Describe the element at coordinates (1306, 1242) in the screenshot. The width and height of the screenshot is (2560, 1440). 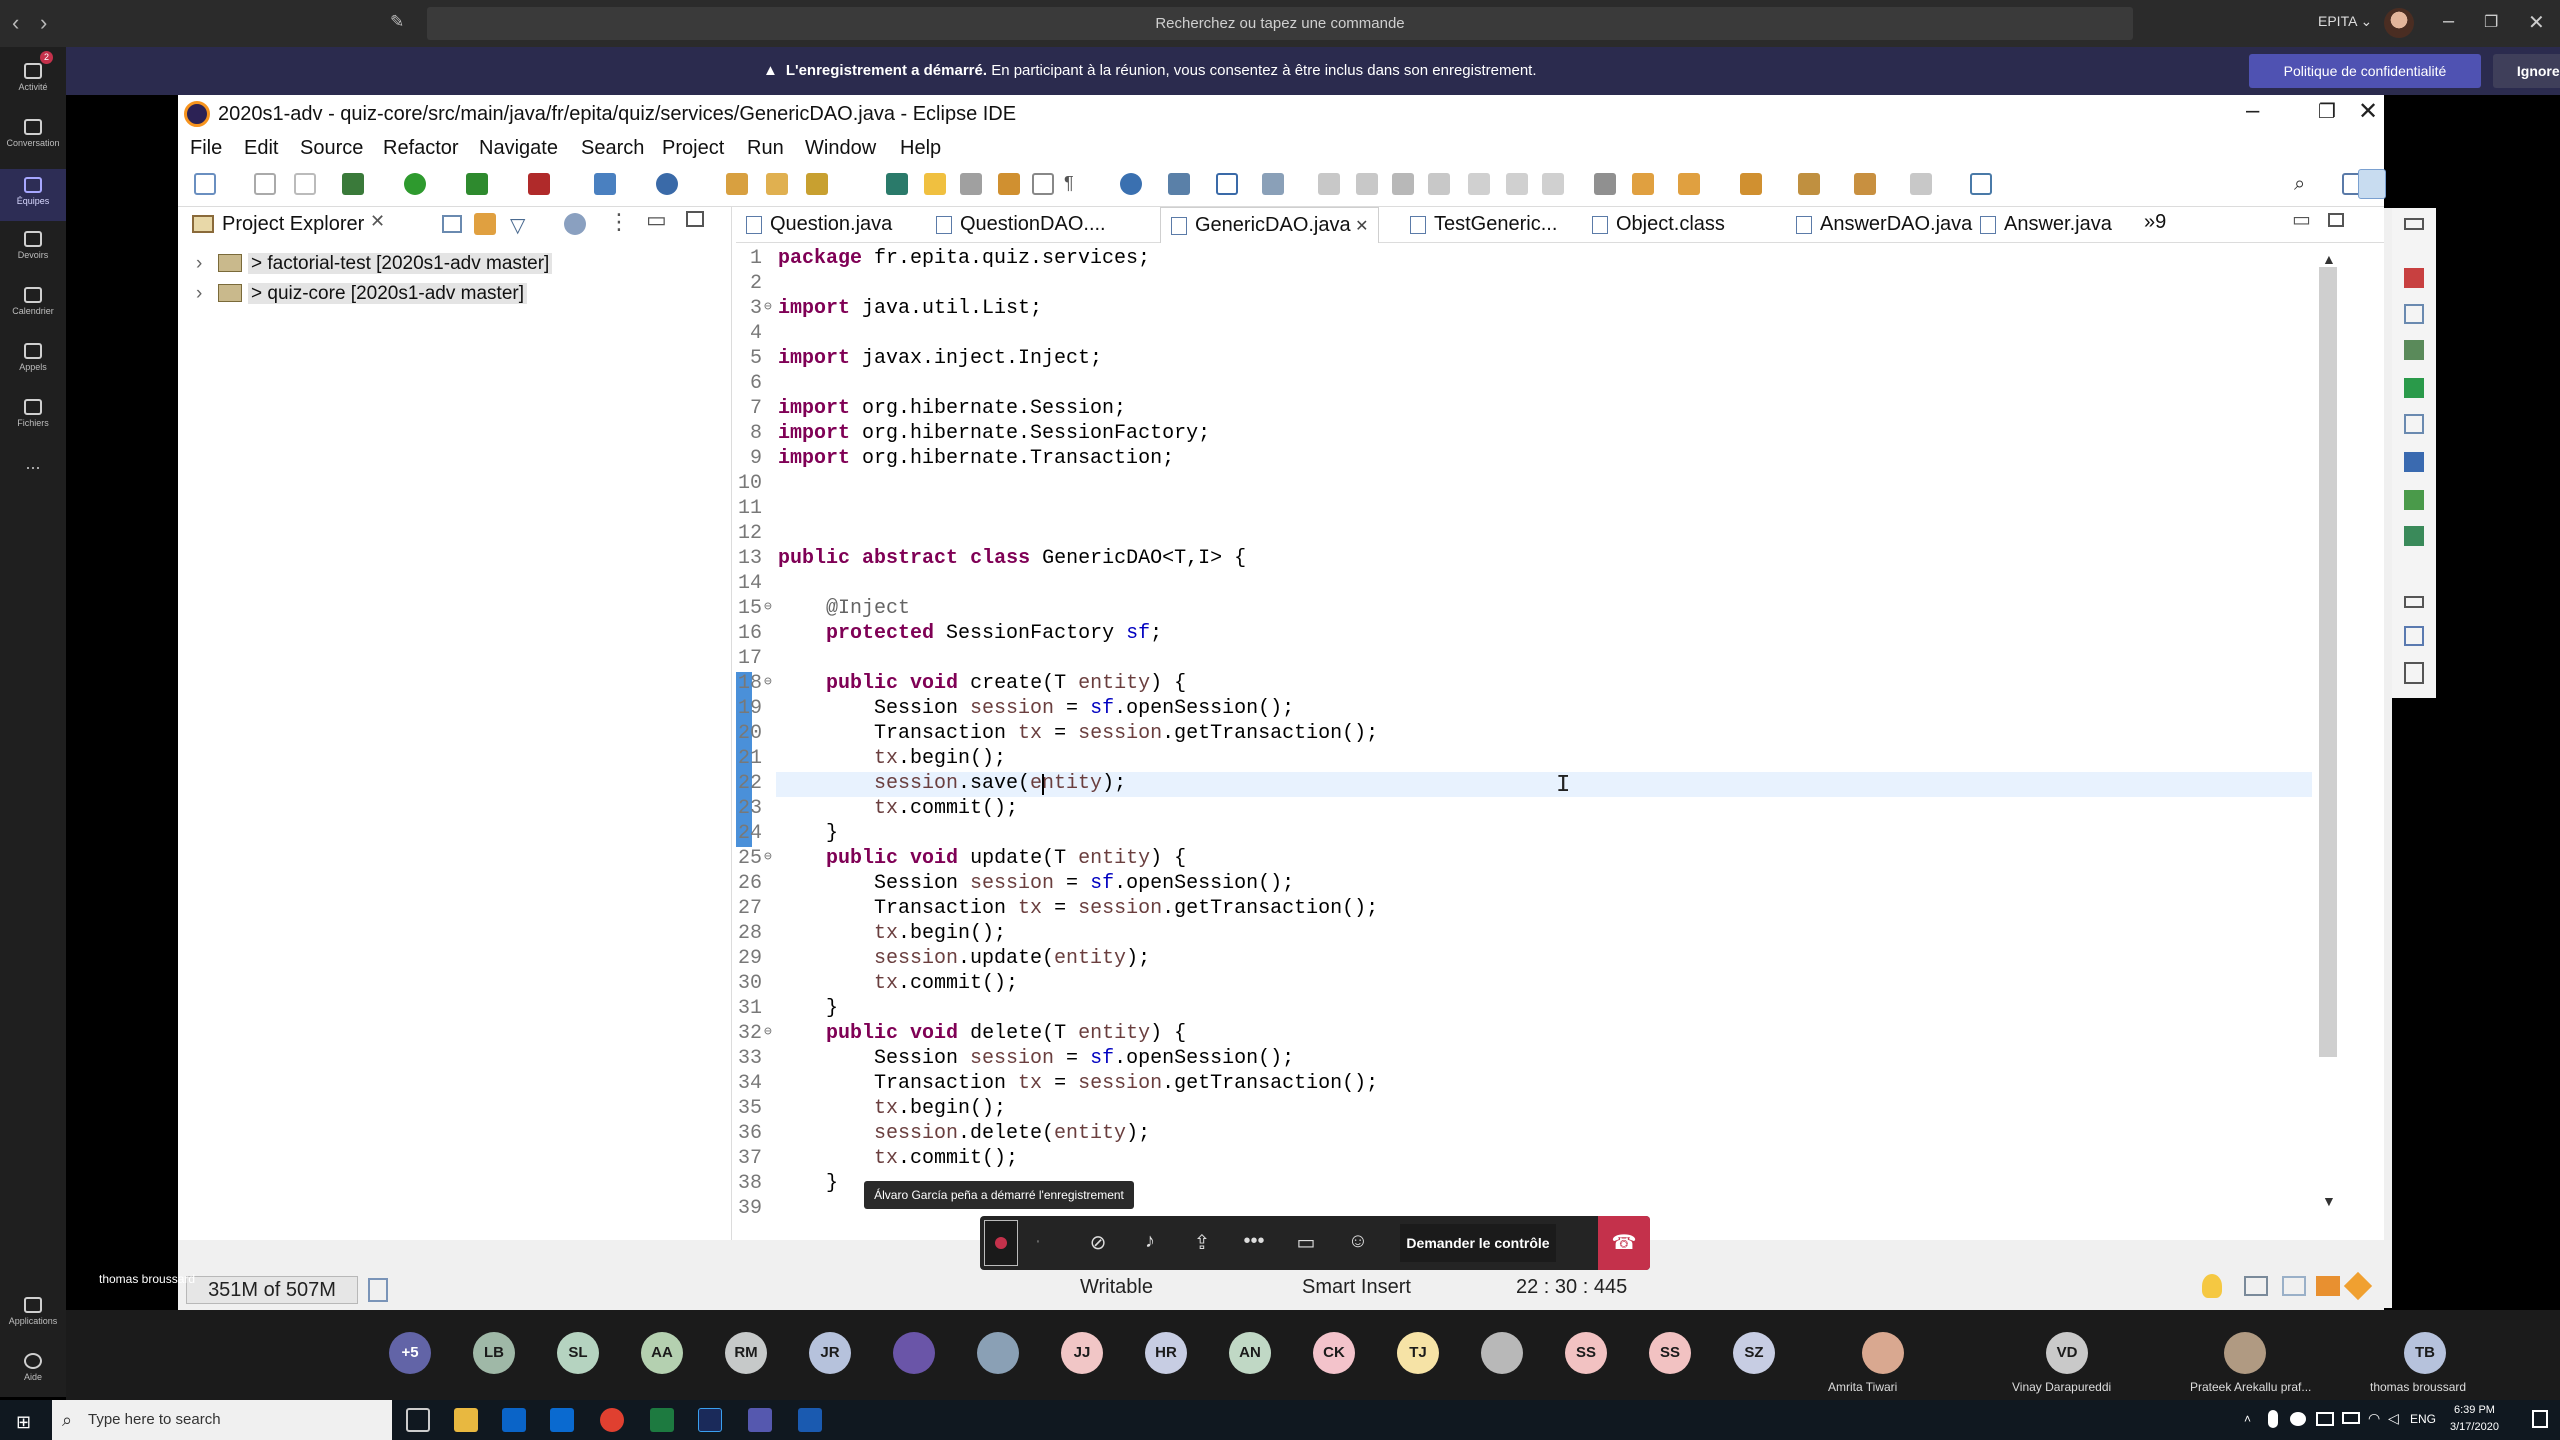
I see `chat-icon: ▭` at that location.